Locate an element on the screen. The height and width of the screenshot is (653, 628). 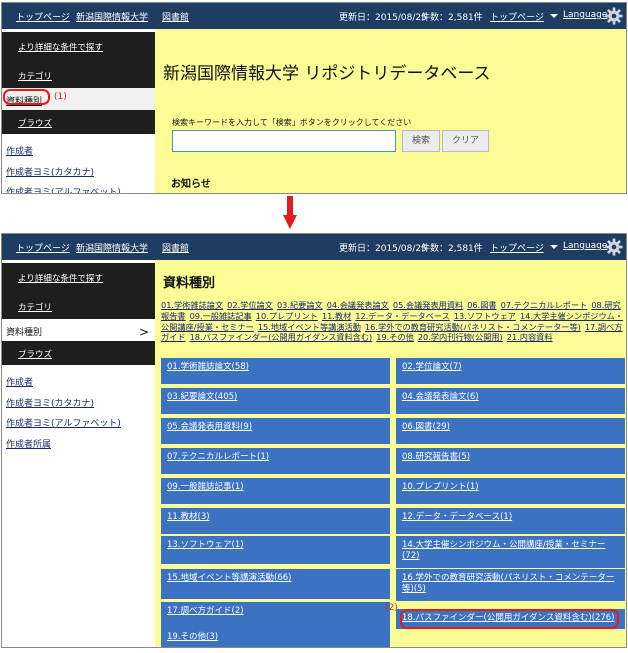
item-type-cell: 19.その他(3) is located at coordinates (275, 637).